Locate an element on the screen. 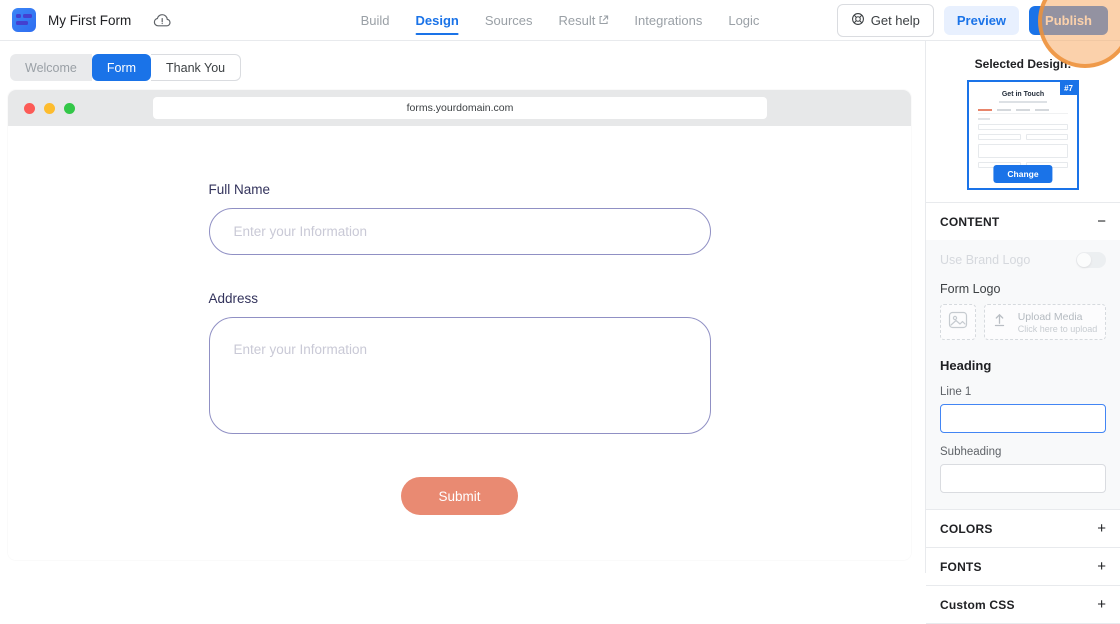 The image size is (1120, 624). upload-media-dropzone: Upload Media Click here to upload is located at coordinates (1045, 322).